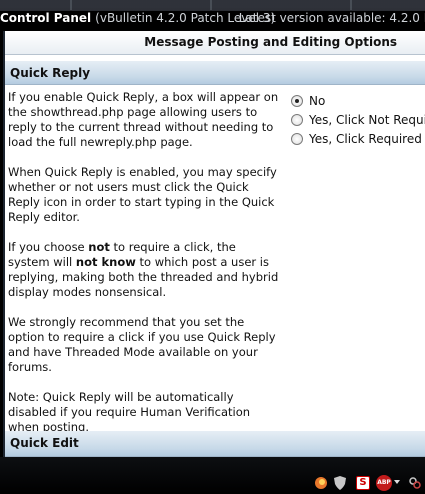 The image size is (425, 494). I want to click on section-title-quick-reply: Quick Reply, so click(215, 73).